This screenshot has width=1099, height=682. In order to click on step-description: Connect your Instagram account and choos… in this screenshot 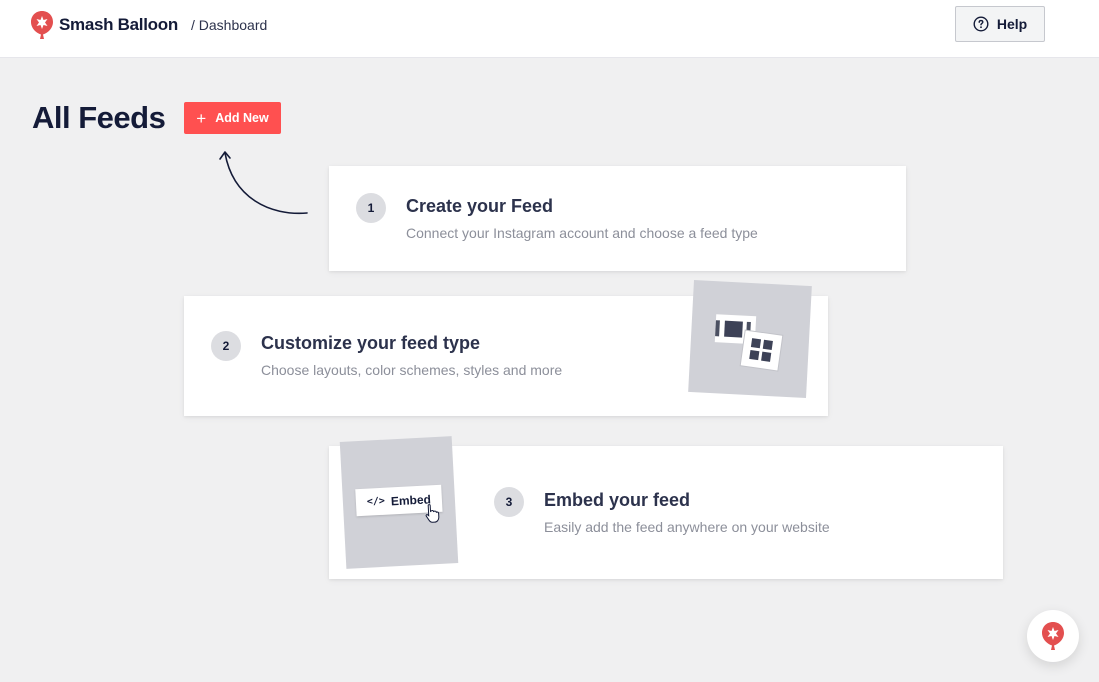, I will do `click(582, 233)`.